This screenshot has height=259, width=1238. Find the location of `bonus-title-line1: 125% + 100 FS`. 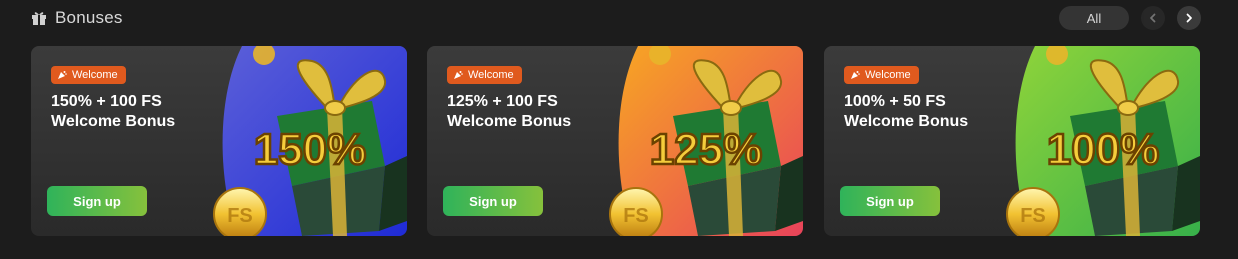

bonus-title-line1: 125% + 100 FS is located at coordinates (502, 101).